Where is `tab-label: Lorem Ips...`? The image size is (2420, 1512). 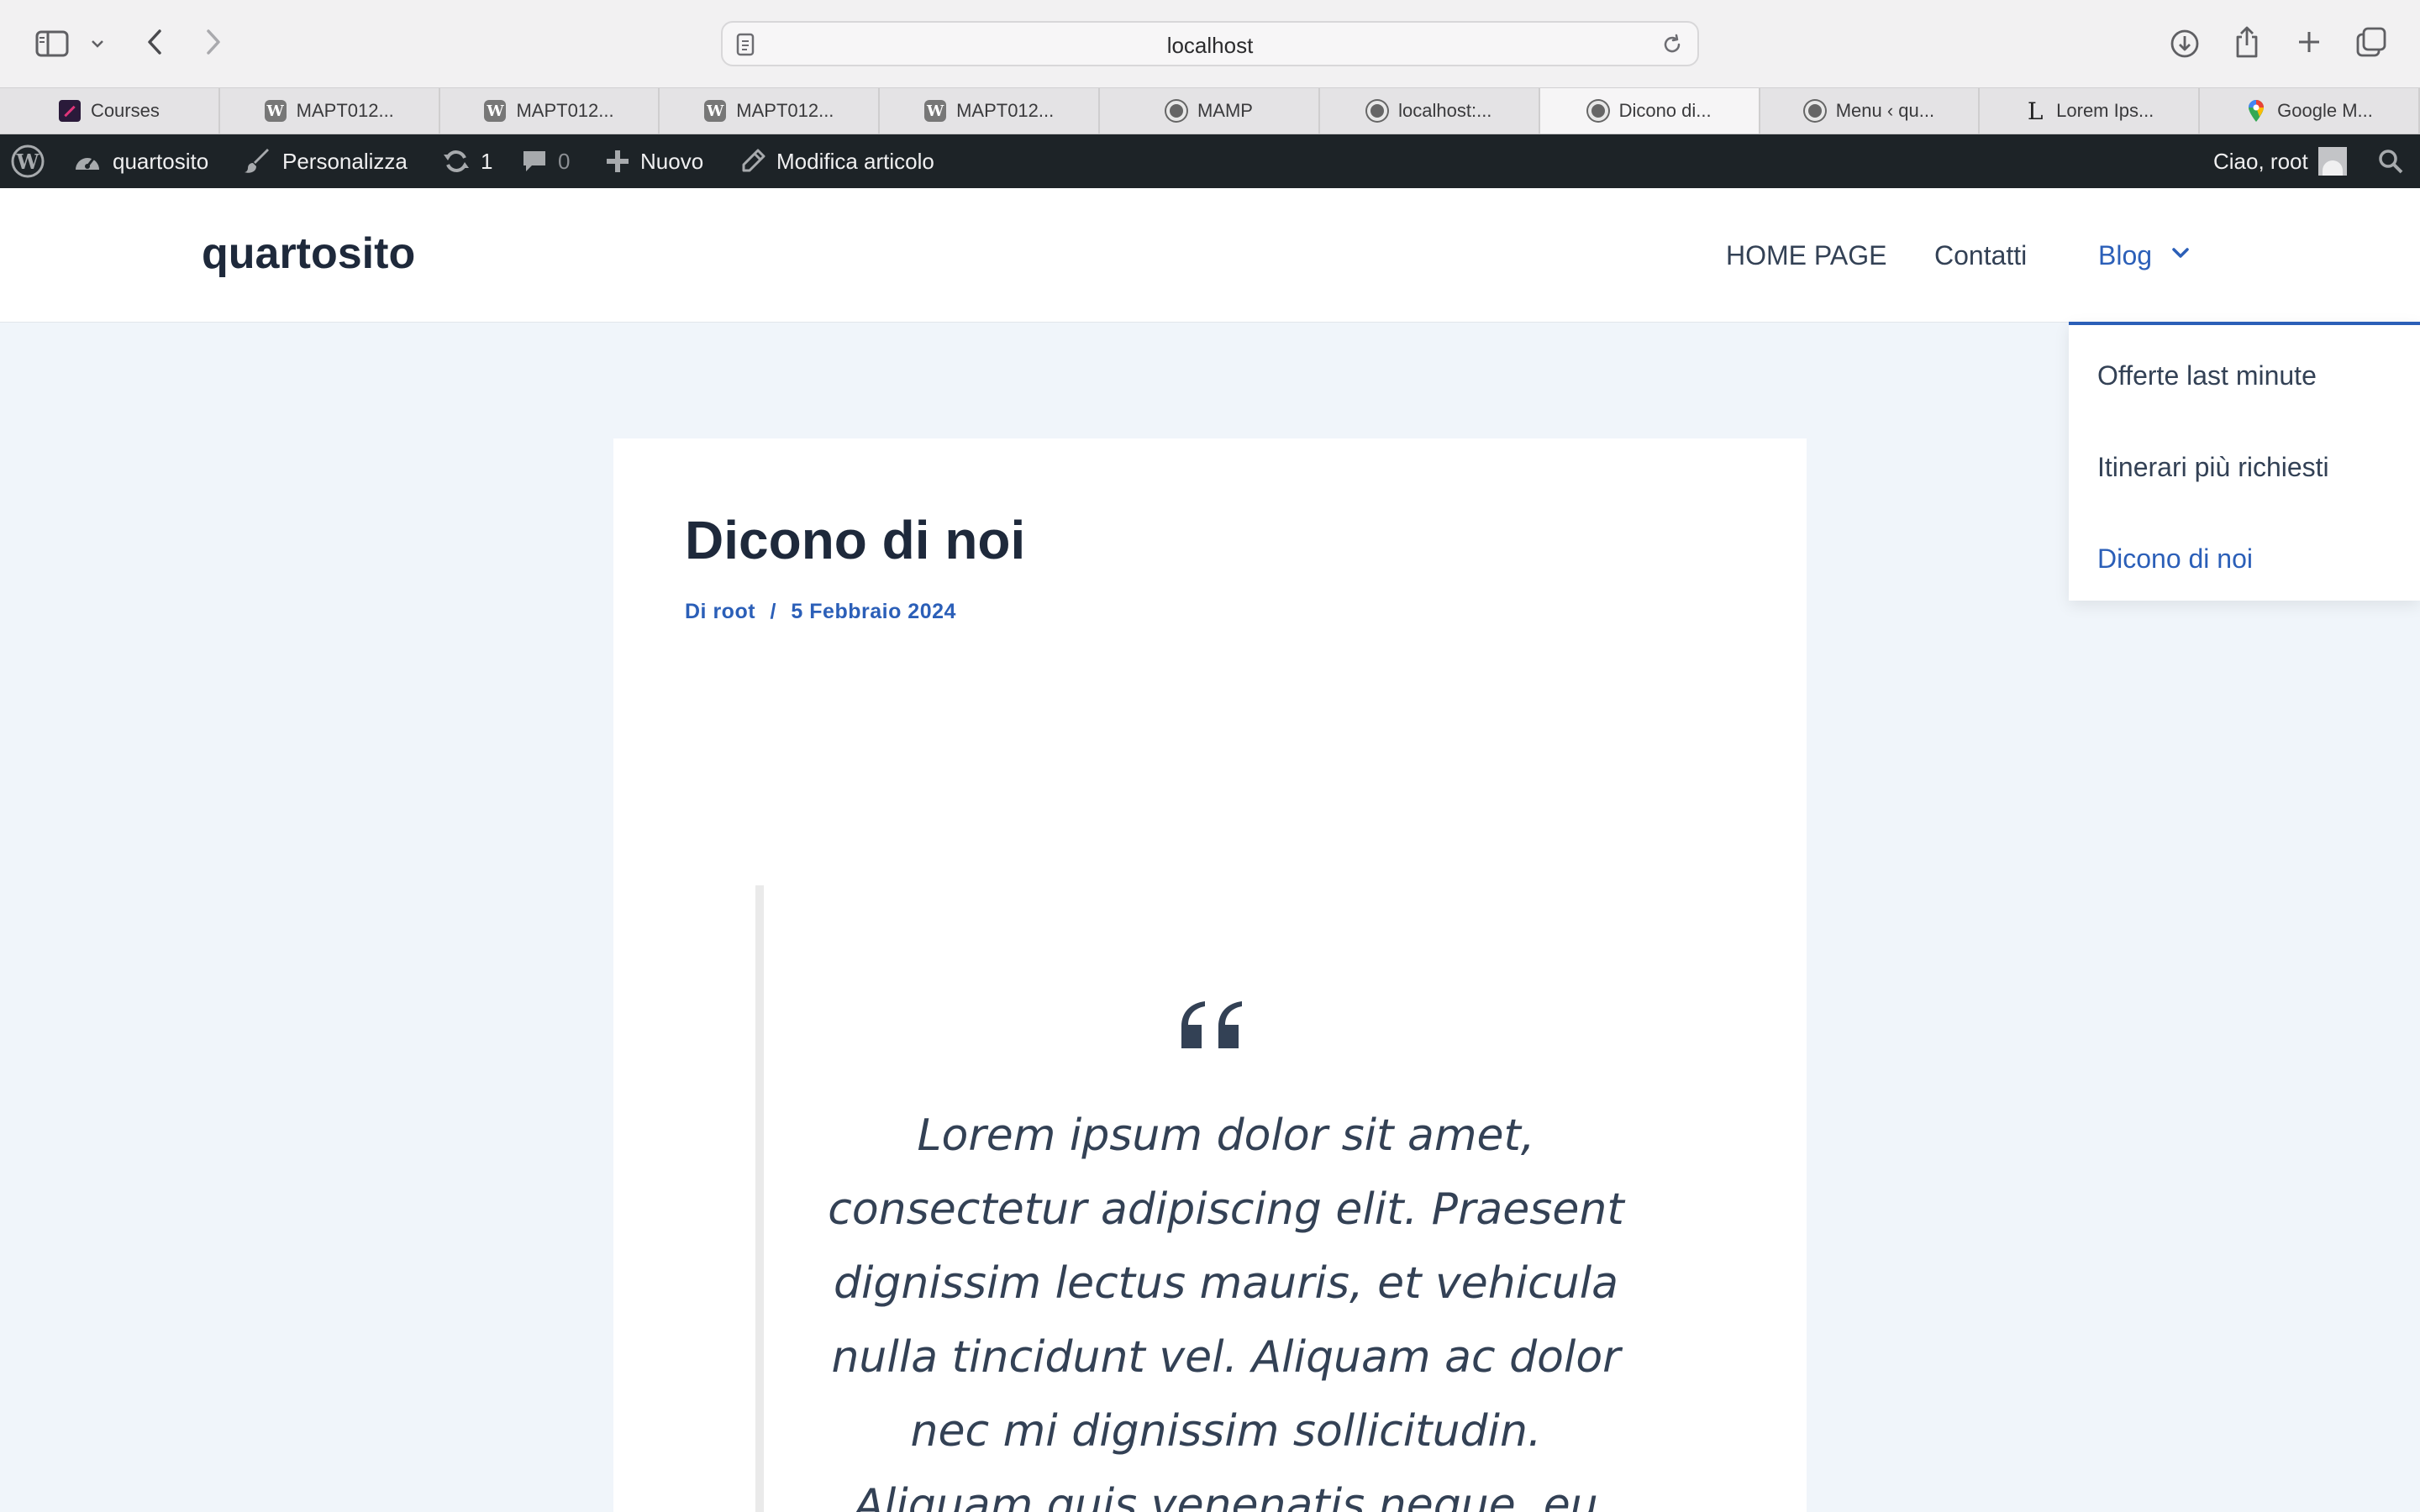 tab-label: Lorem Ips... is located at coordinates (2105, 110).